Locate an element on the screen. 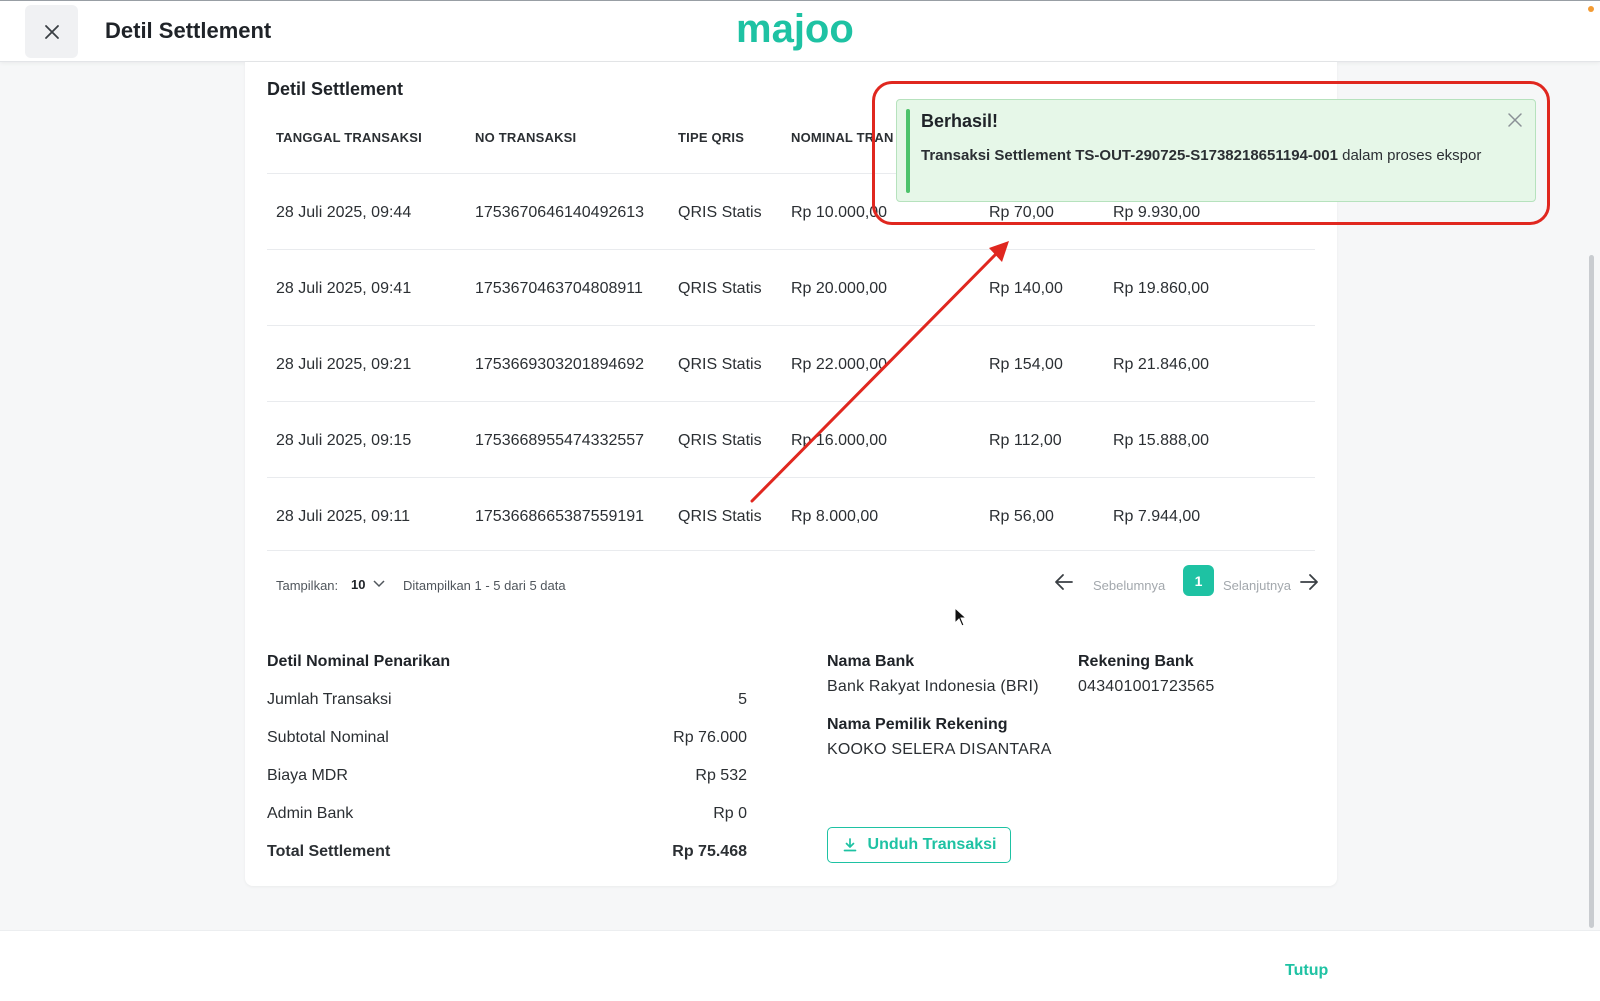  cell-date: 28 Juli 2025, 09:41 is located at coordinates (344, 288).